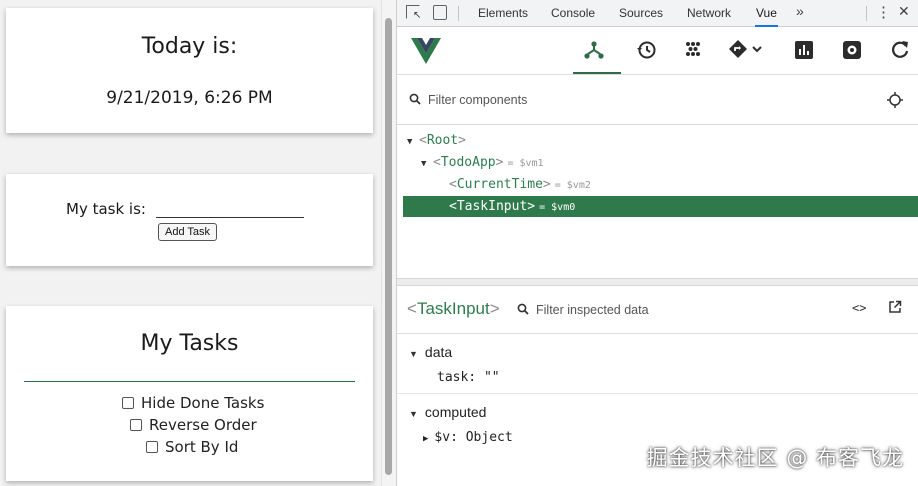  What do you see at coordinates (866, 13) in the screenshot?
I see `tabbar-divider-right` at bounding box center [866, 13].